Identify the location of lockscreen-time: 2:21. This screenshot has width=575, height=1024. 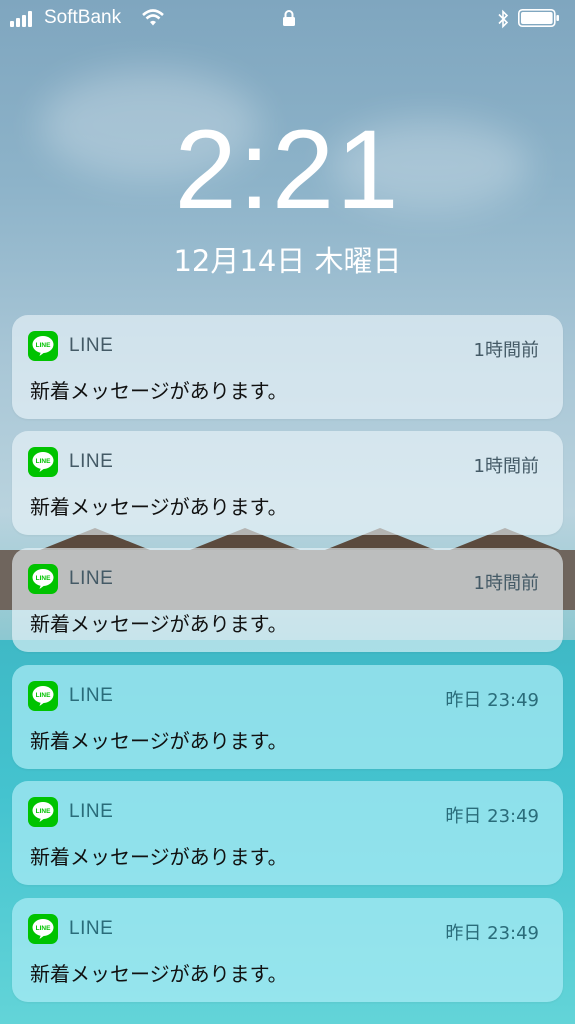
(287, 169).